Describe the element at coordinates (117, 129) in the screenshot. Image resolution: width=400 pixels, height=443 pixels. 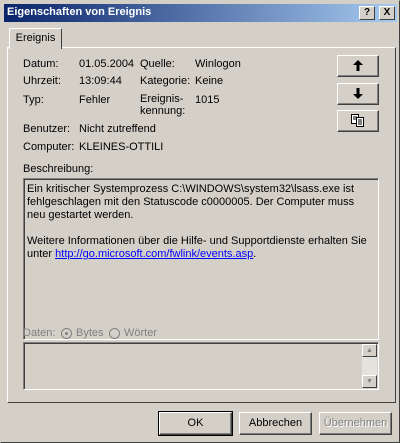
I see `user-value: Nicht zutreffend` at that location.